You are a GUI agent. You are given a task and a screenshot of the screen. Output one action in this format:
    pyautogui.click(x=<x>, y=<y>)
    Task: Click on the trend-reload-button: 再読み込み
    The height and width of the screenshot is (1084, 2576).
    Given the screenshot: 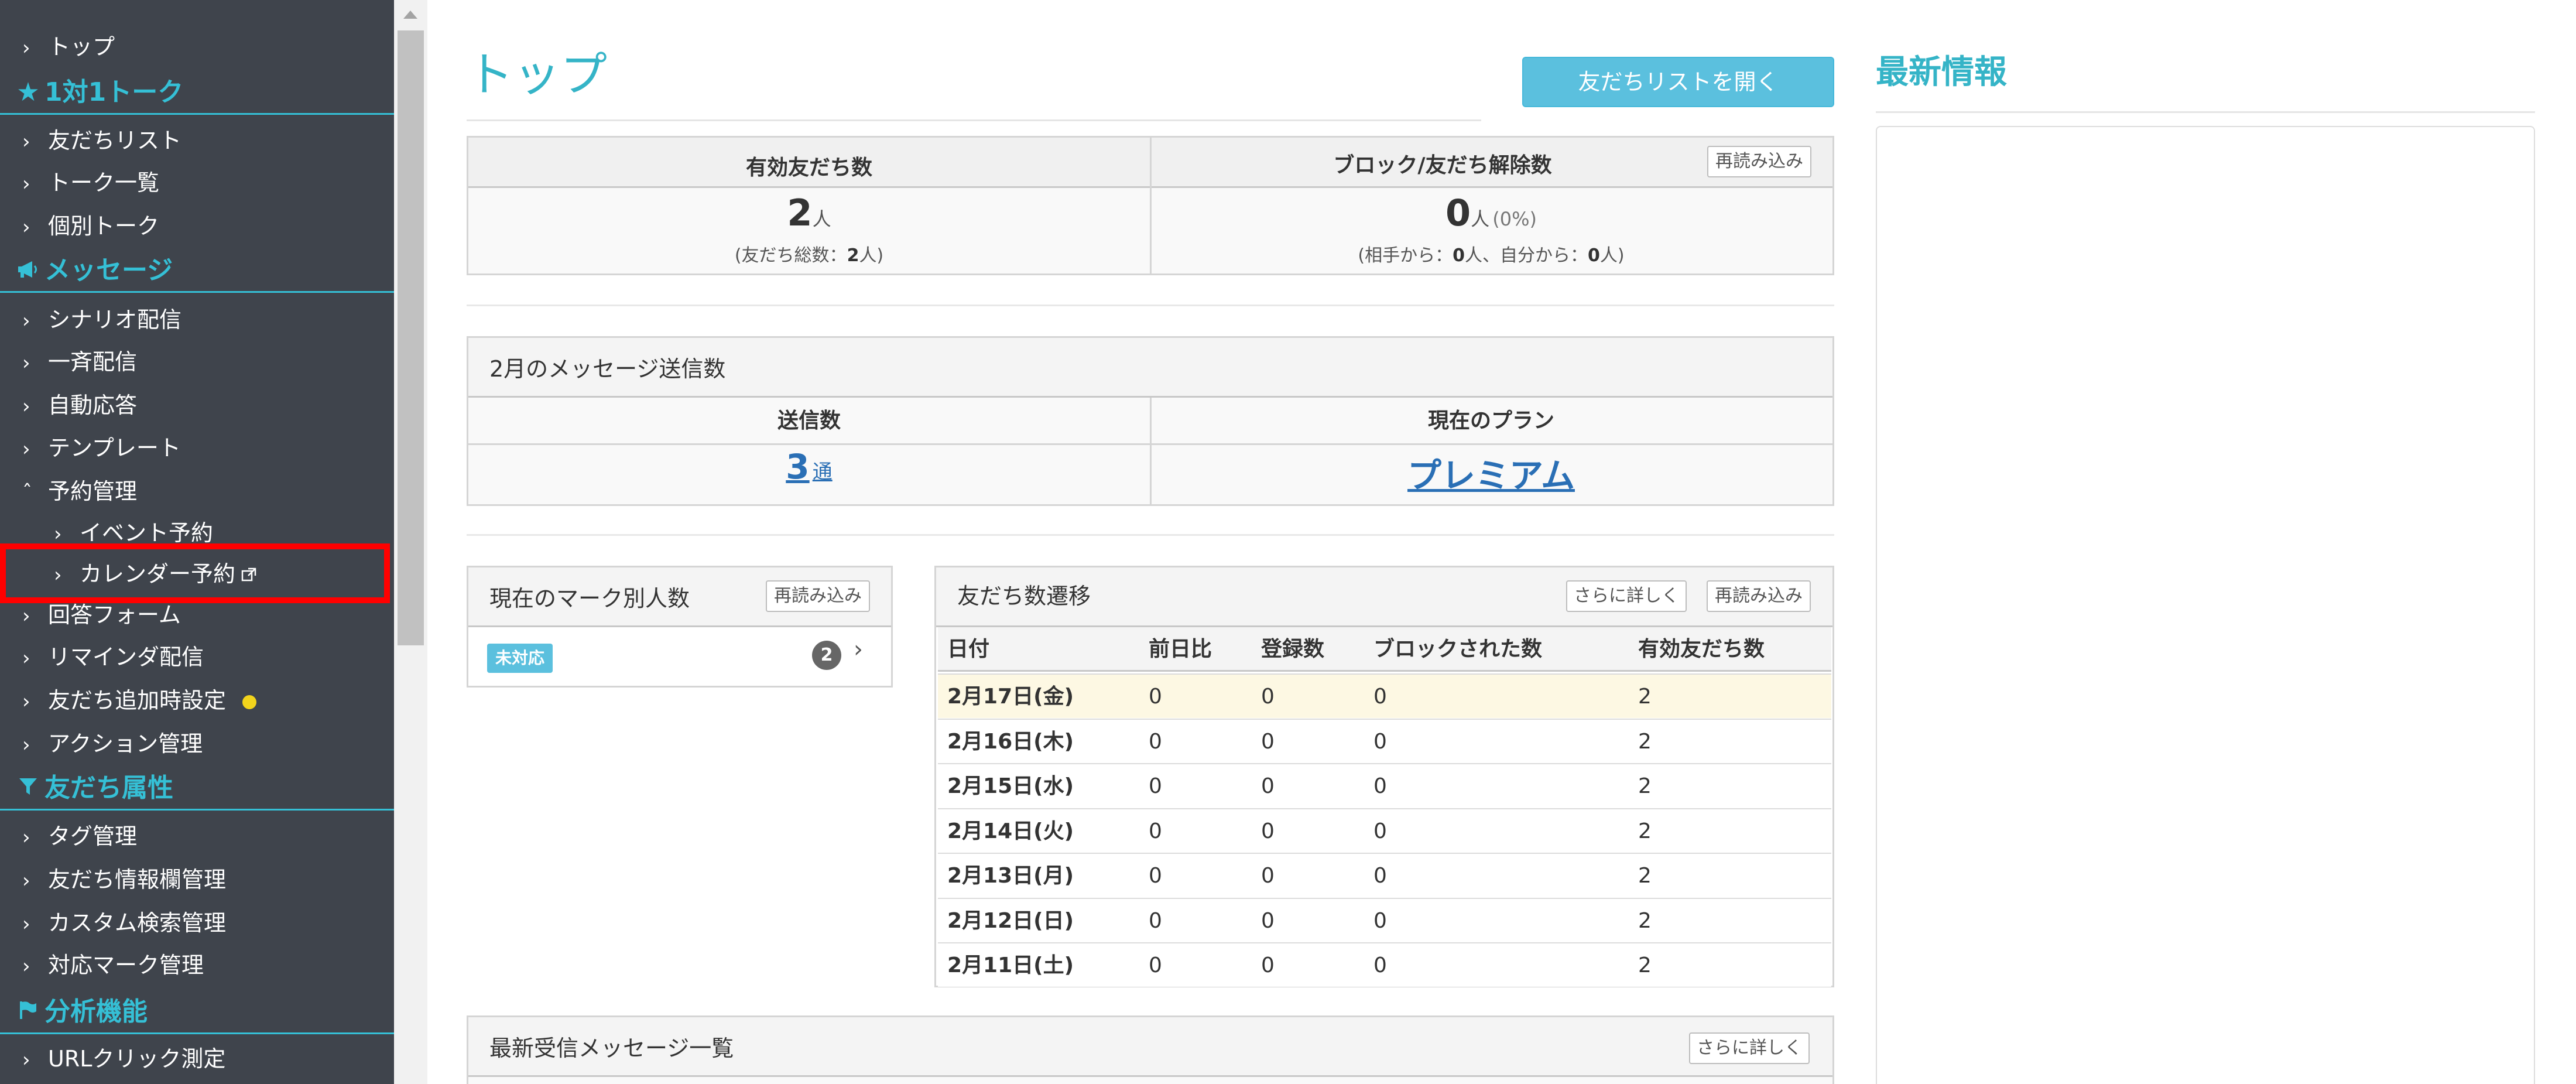 What is the action you would take?
    pyautogui.click(x=1759, y=596)
    